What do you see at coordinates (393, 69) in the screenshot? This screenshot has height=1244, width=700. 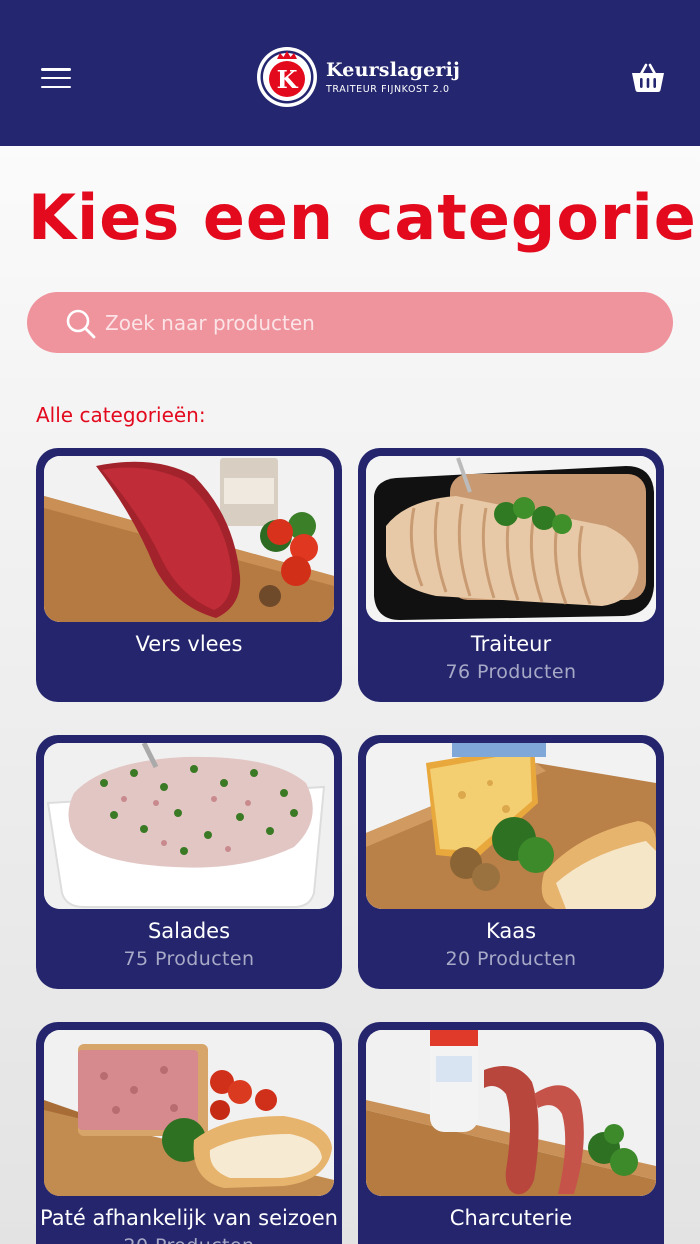 I see `brand-name: Keurslagerij` at bounding box center [393, 69].